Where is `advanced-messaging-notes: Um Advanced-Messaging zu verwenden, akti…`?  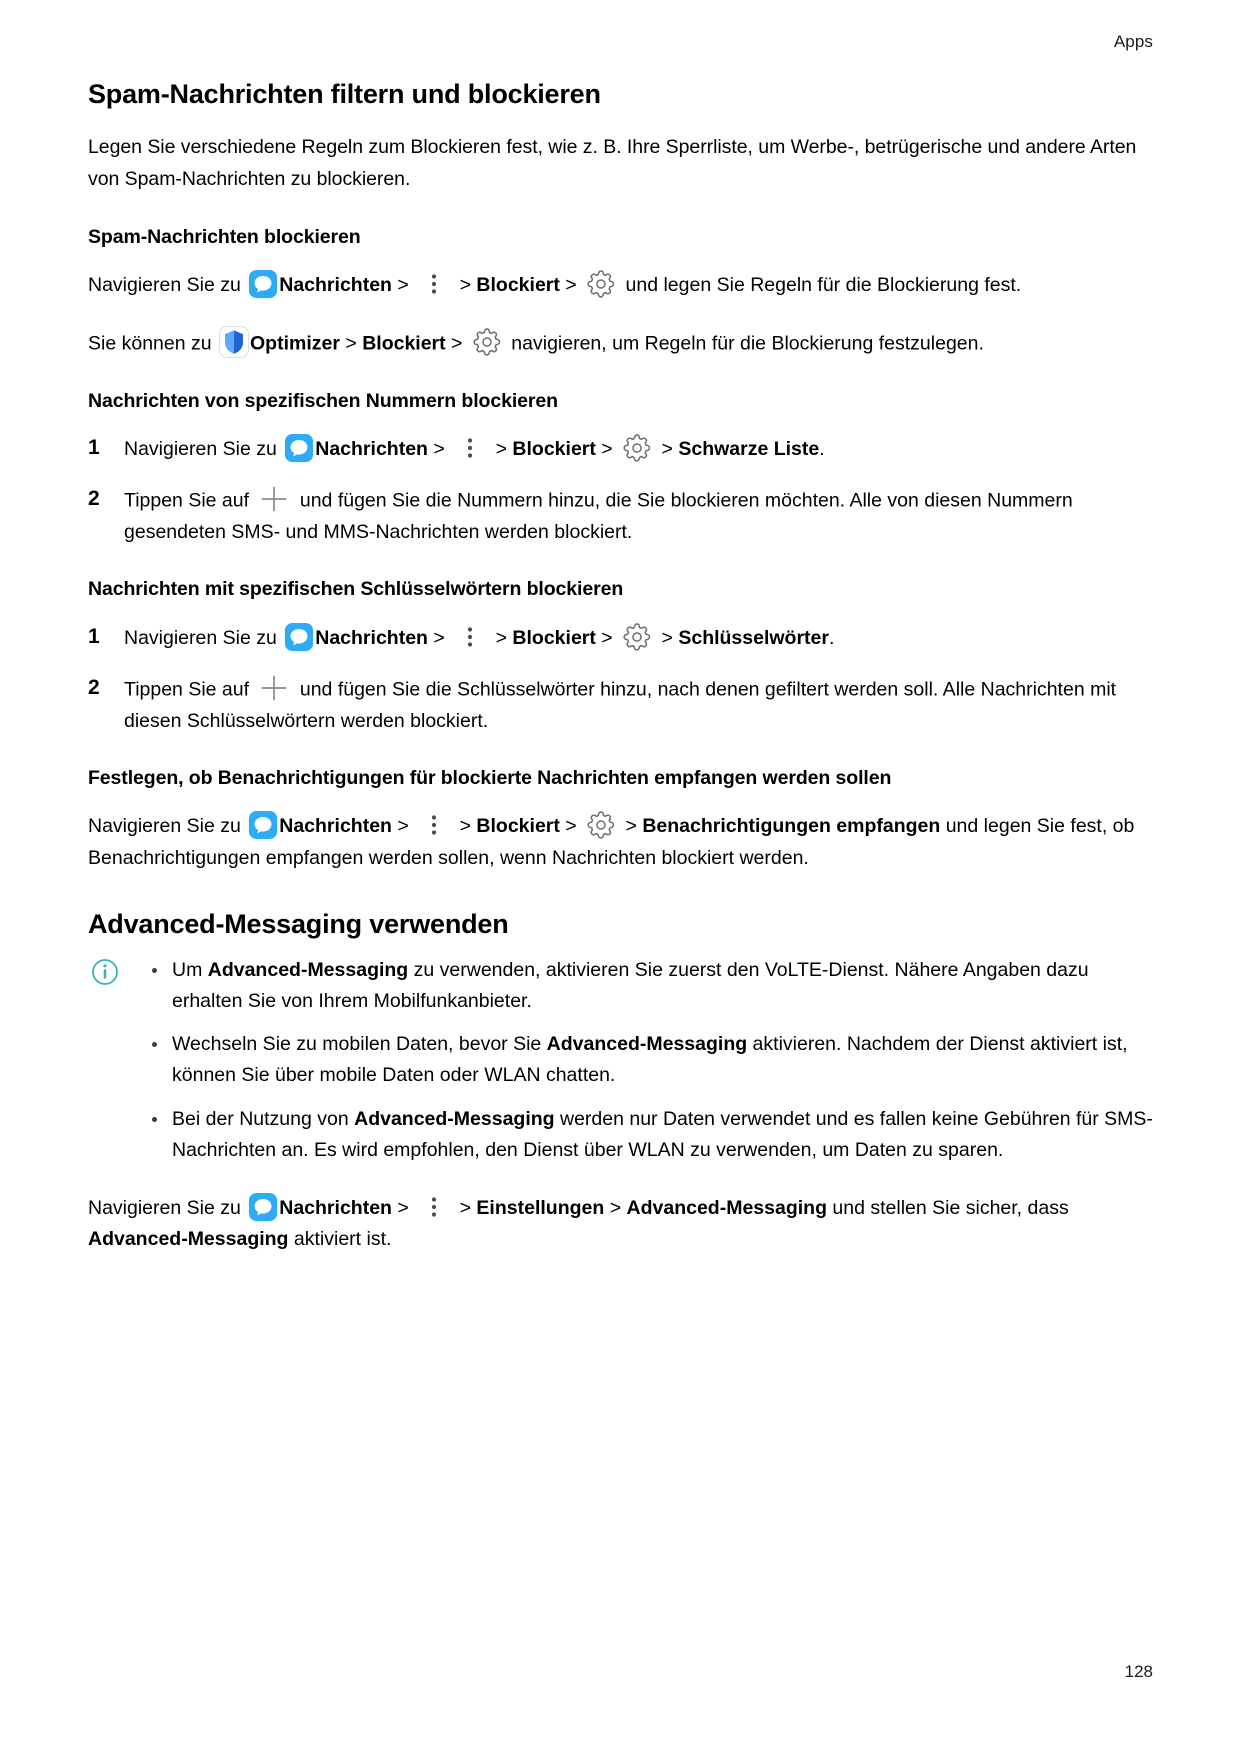 advanced-messaging-notes: Um Advanced-Messaging zu verwenden, akti… is located at coordinates (620, 1060).